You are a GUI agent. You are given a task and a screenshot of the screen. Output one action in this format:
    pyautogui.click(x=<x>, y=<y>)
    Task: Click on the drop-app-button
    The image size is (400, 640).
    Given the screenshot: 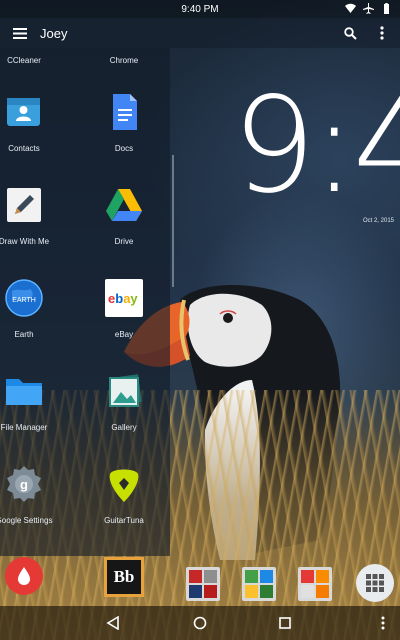 What is the action you would take?
    pyautogui.click(x=24, y=578)
    